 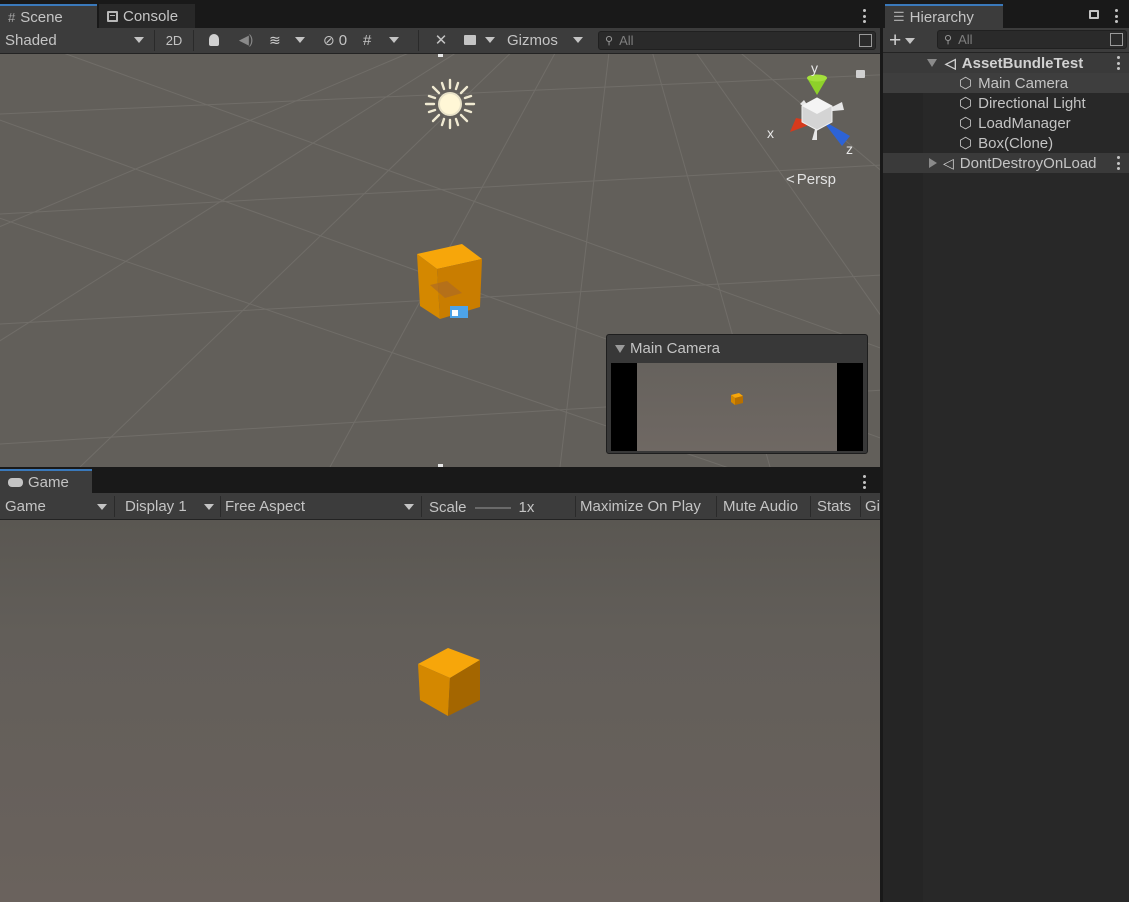 I want to click on 2d-label: 2D, so click(x=174, y=40).